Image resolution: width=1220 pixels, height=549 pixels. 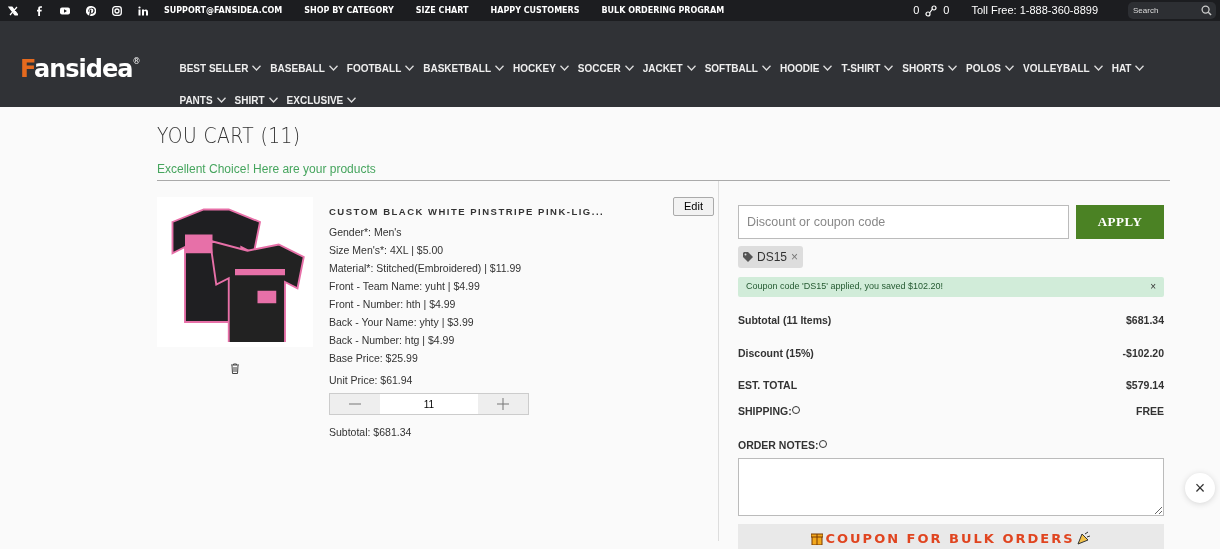 I want to click on summary-value: -$102.20, so click(x=1143, y=354).